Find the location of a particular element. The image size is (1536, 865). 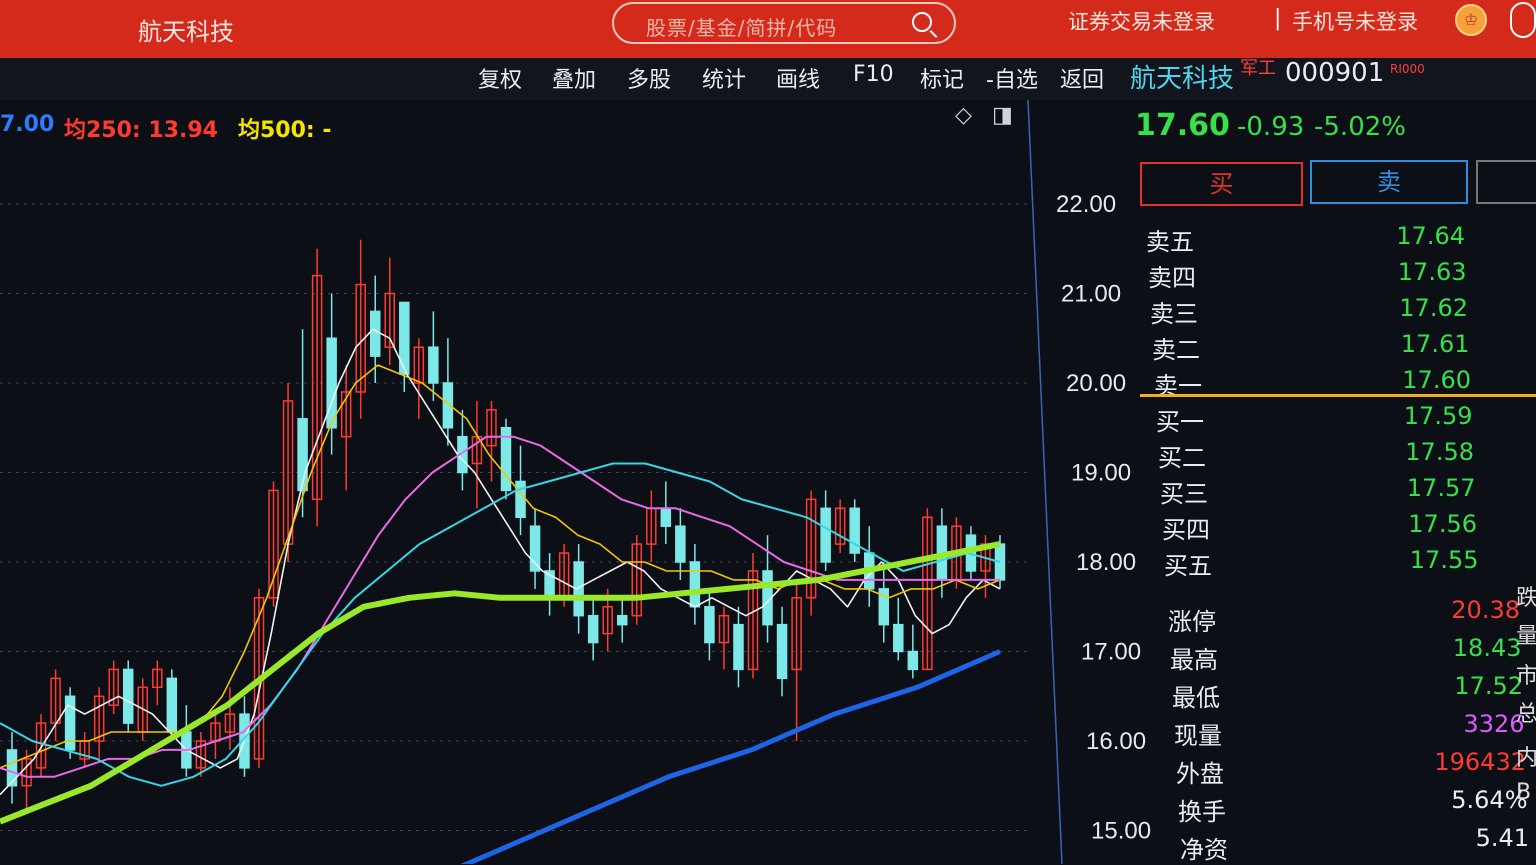

stat-value: 196432 is located at coordinates (1480, 762).